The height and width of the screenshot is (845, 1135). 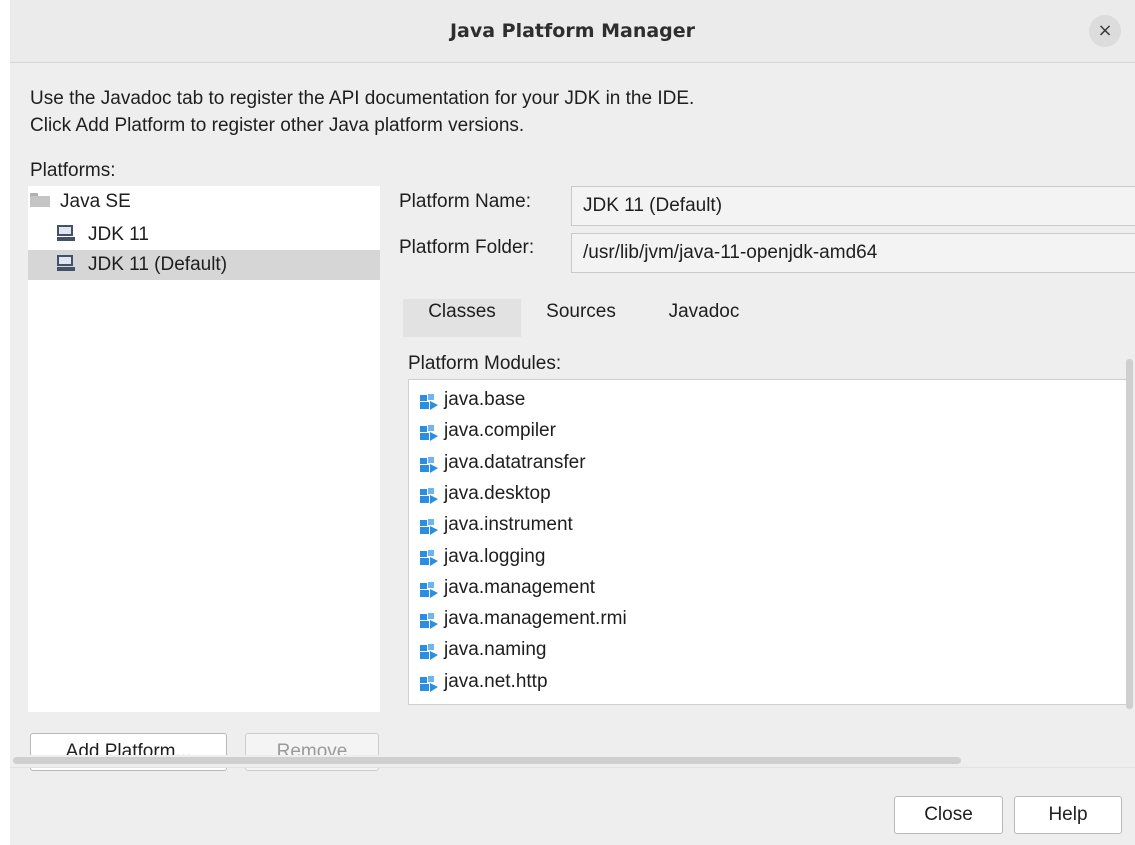 What do you see at coordinates (204, 202) in the screenshot?
I see `tree-item-java-se: Java SE` at bounding box center [204, 202].